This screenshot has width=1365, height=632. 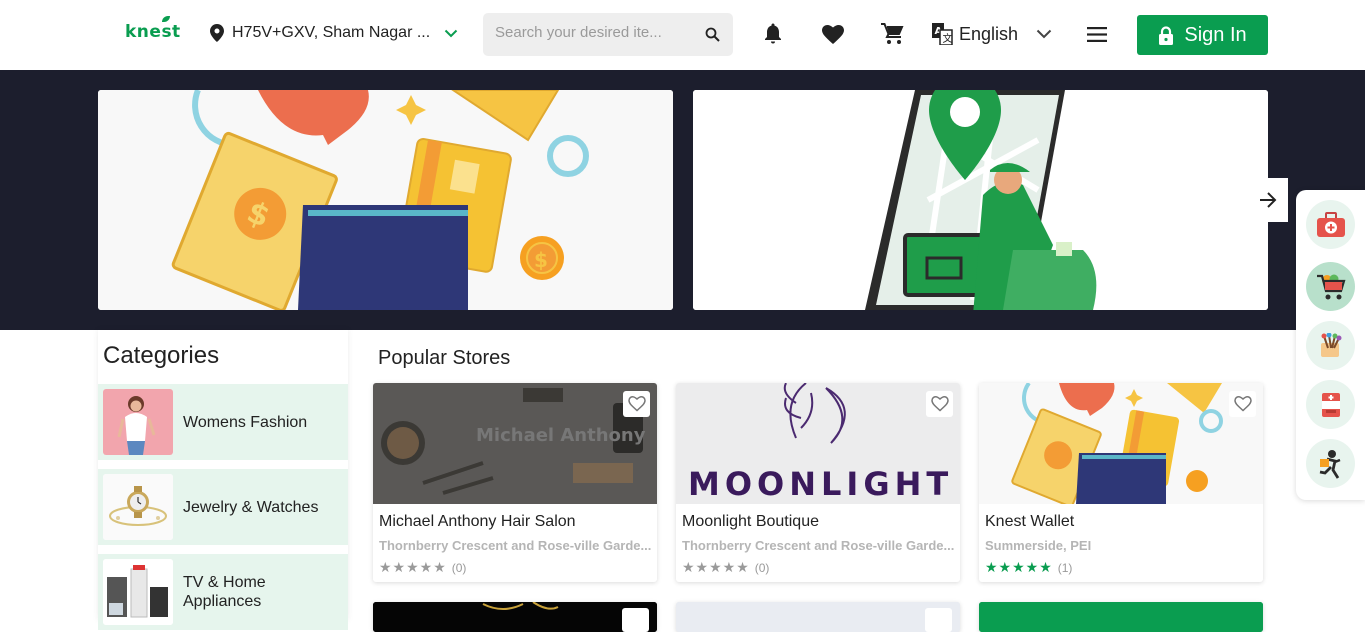 I want to click on quick-category-pharmacy, so click(x=1330, y=224).